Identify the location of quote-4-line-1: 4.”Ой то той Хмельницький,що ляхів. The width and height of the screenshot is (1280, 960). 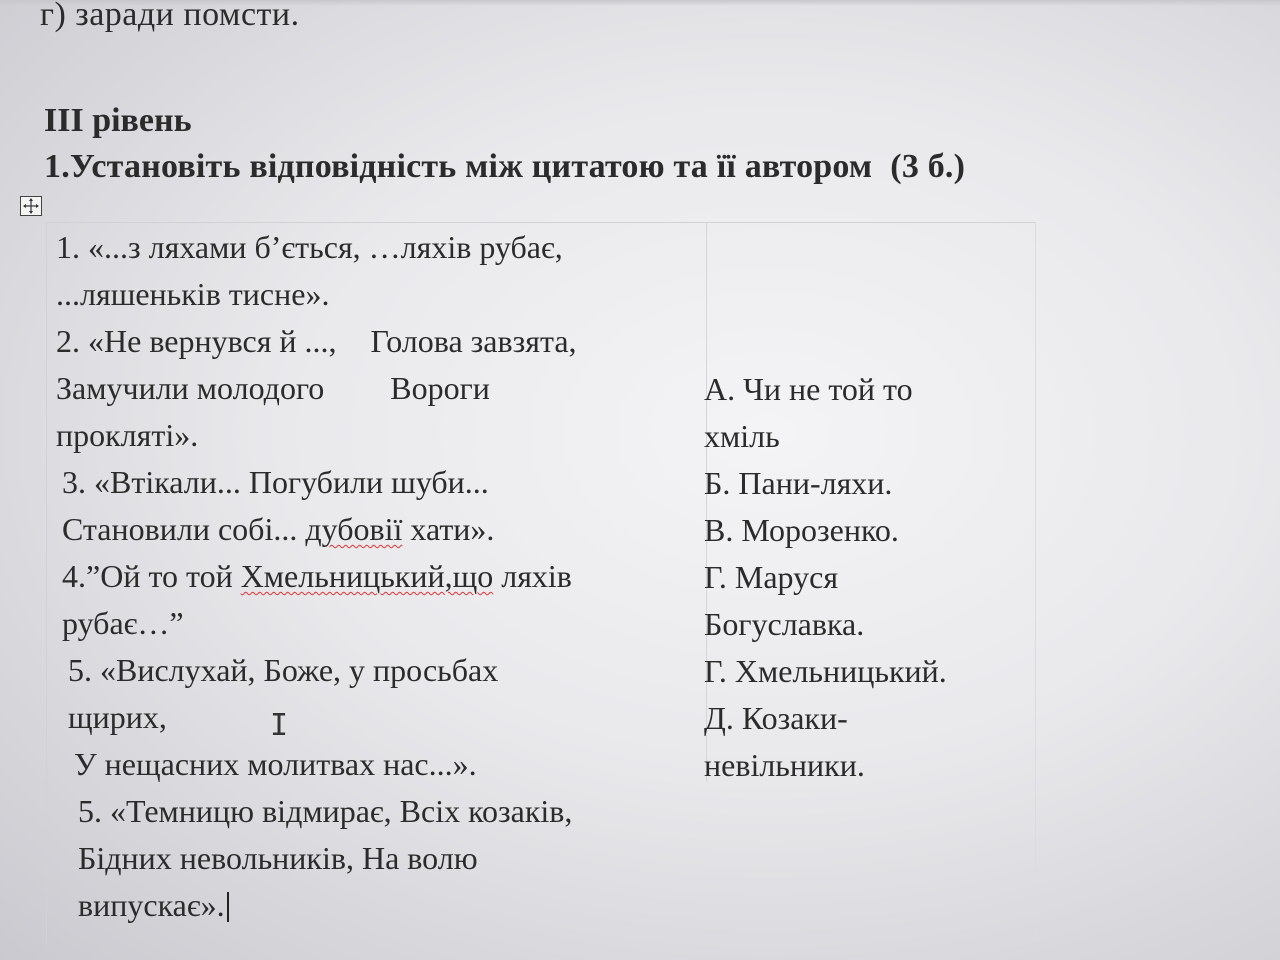
(381, 576).